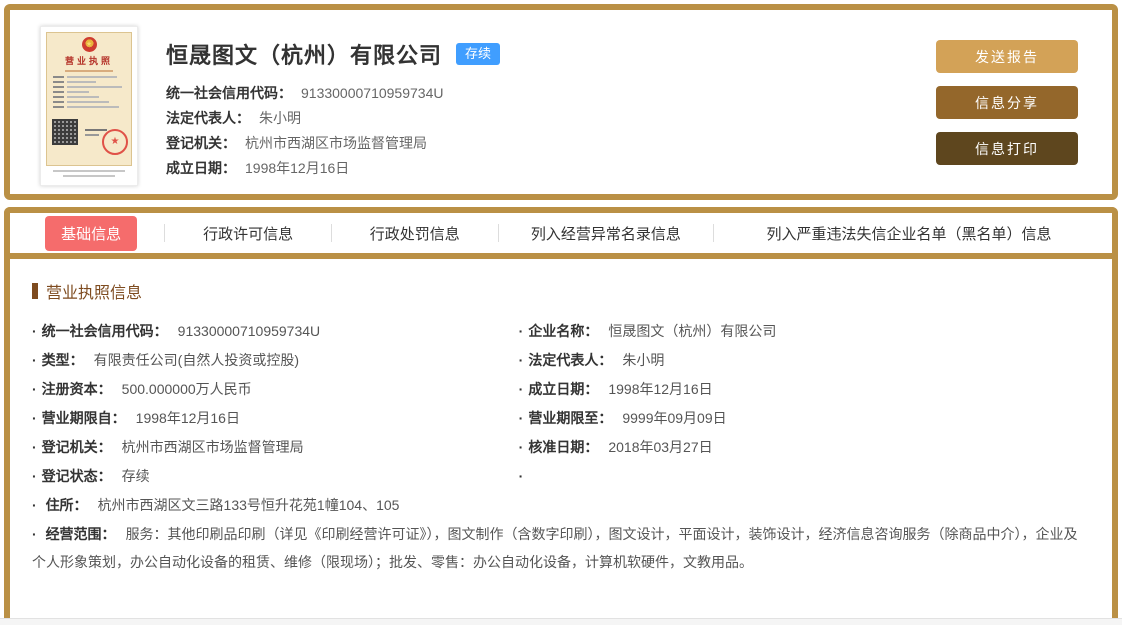  Describe the element at coordinates (115, 142) in the screenshot. I see `official-seal-icon: ★` at that location.